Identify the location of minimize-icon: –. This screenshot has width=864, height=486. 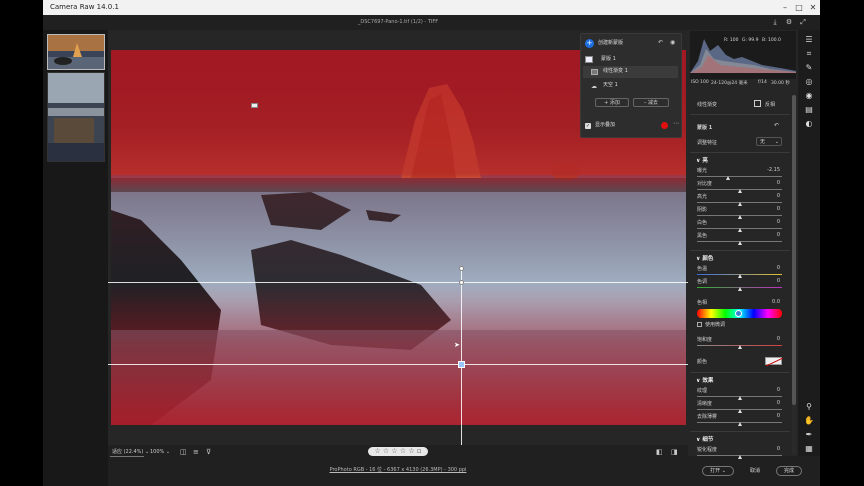
(785, 7).